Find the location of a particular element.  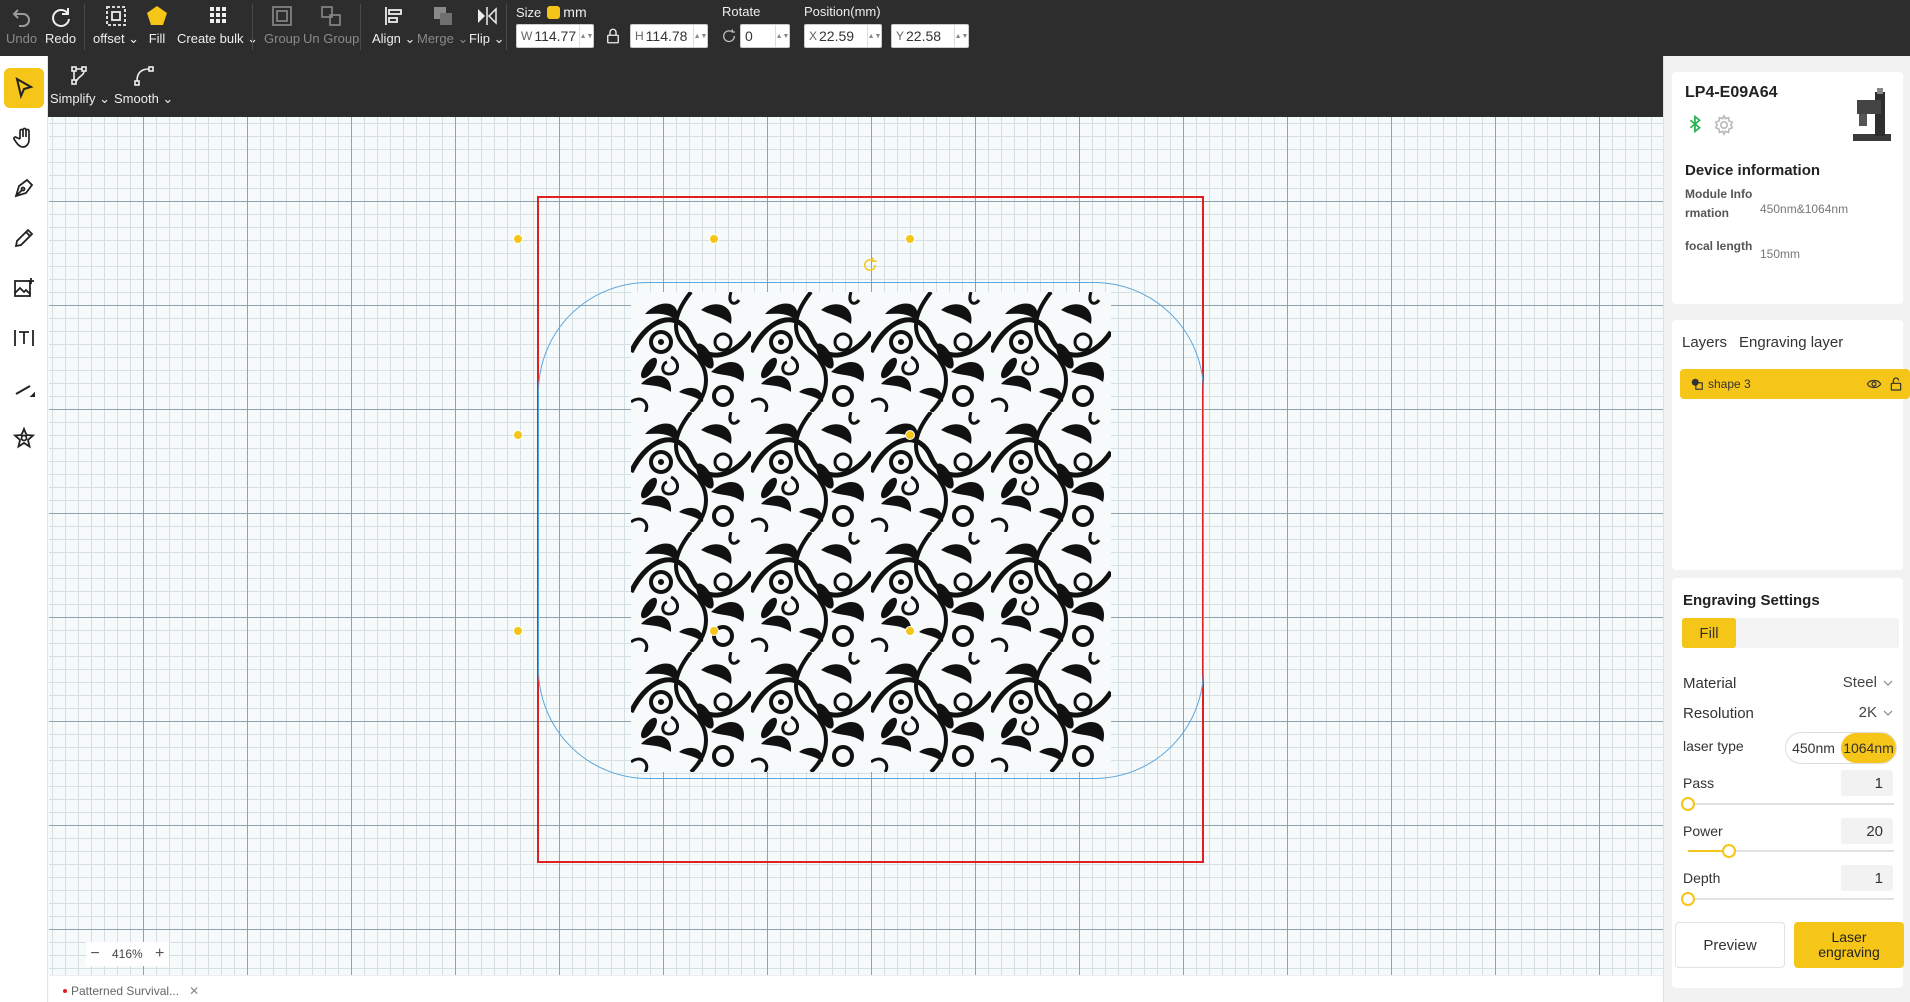

preview-button: Preview is located at coordinates (1730, 945).